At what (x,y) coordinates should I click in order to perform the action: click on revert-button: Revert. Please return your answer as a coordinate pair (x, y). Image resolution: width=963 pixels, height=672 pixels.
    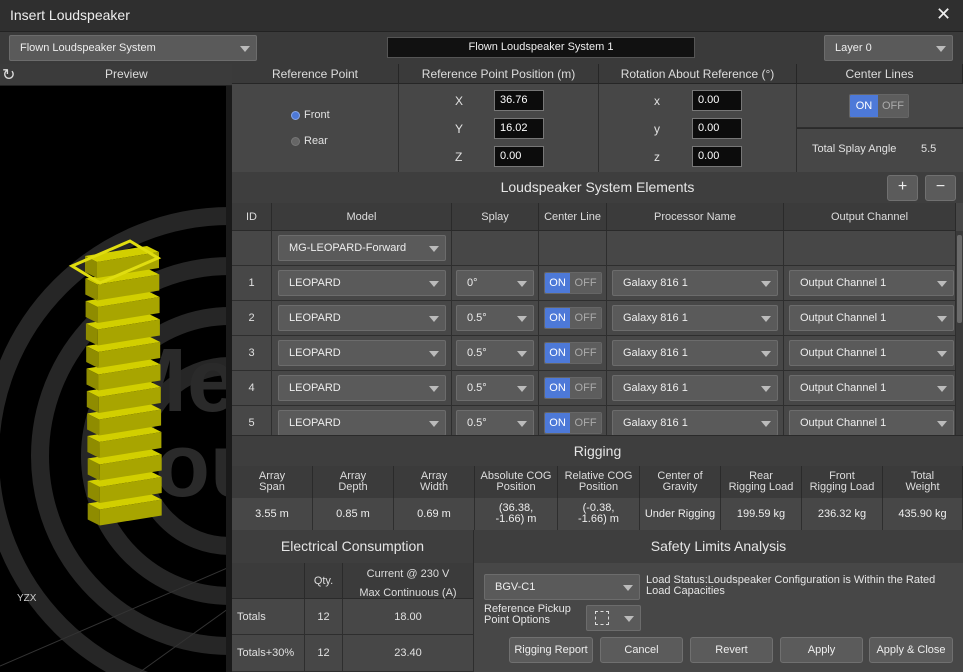
    Looking at the image, I should click on (731, 650).